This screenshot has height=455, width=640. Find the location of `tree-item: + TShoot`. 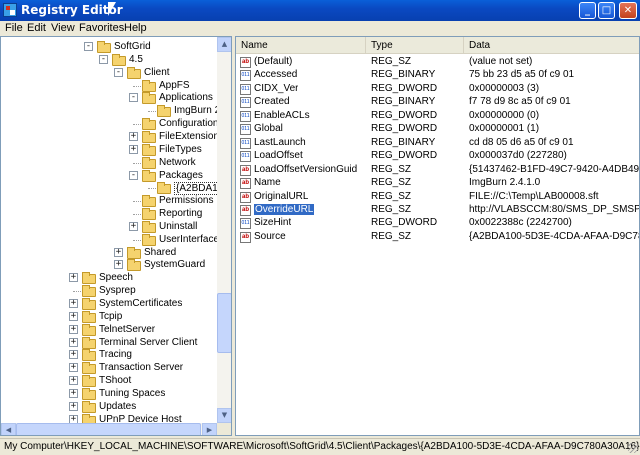

tree-item: + TShoot is located at coordinates (109, 381).